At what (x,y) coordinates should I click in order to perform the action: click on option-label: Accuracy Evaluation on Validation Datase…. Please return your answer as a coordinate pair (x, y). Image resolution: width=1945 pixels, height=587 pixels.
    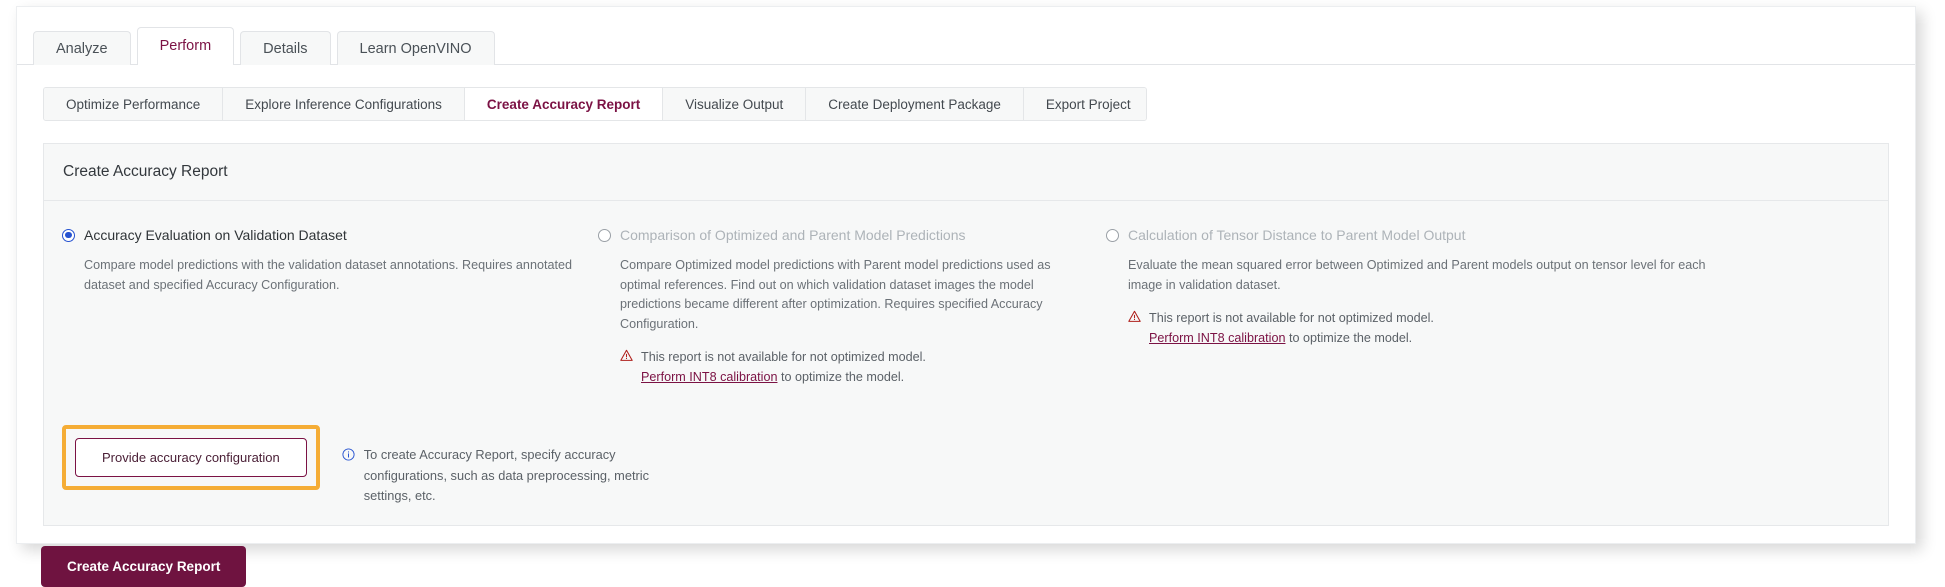
    Looking at the image, I should click on (215, 235).